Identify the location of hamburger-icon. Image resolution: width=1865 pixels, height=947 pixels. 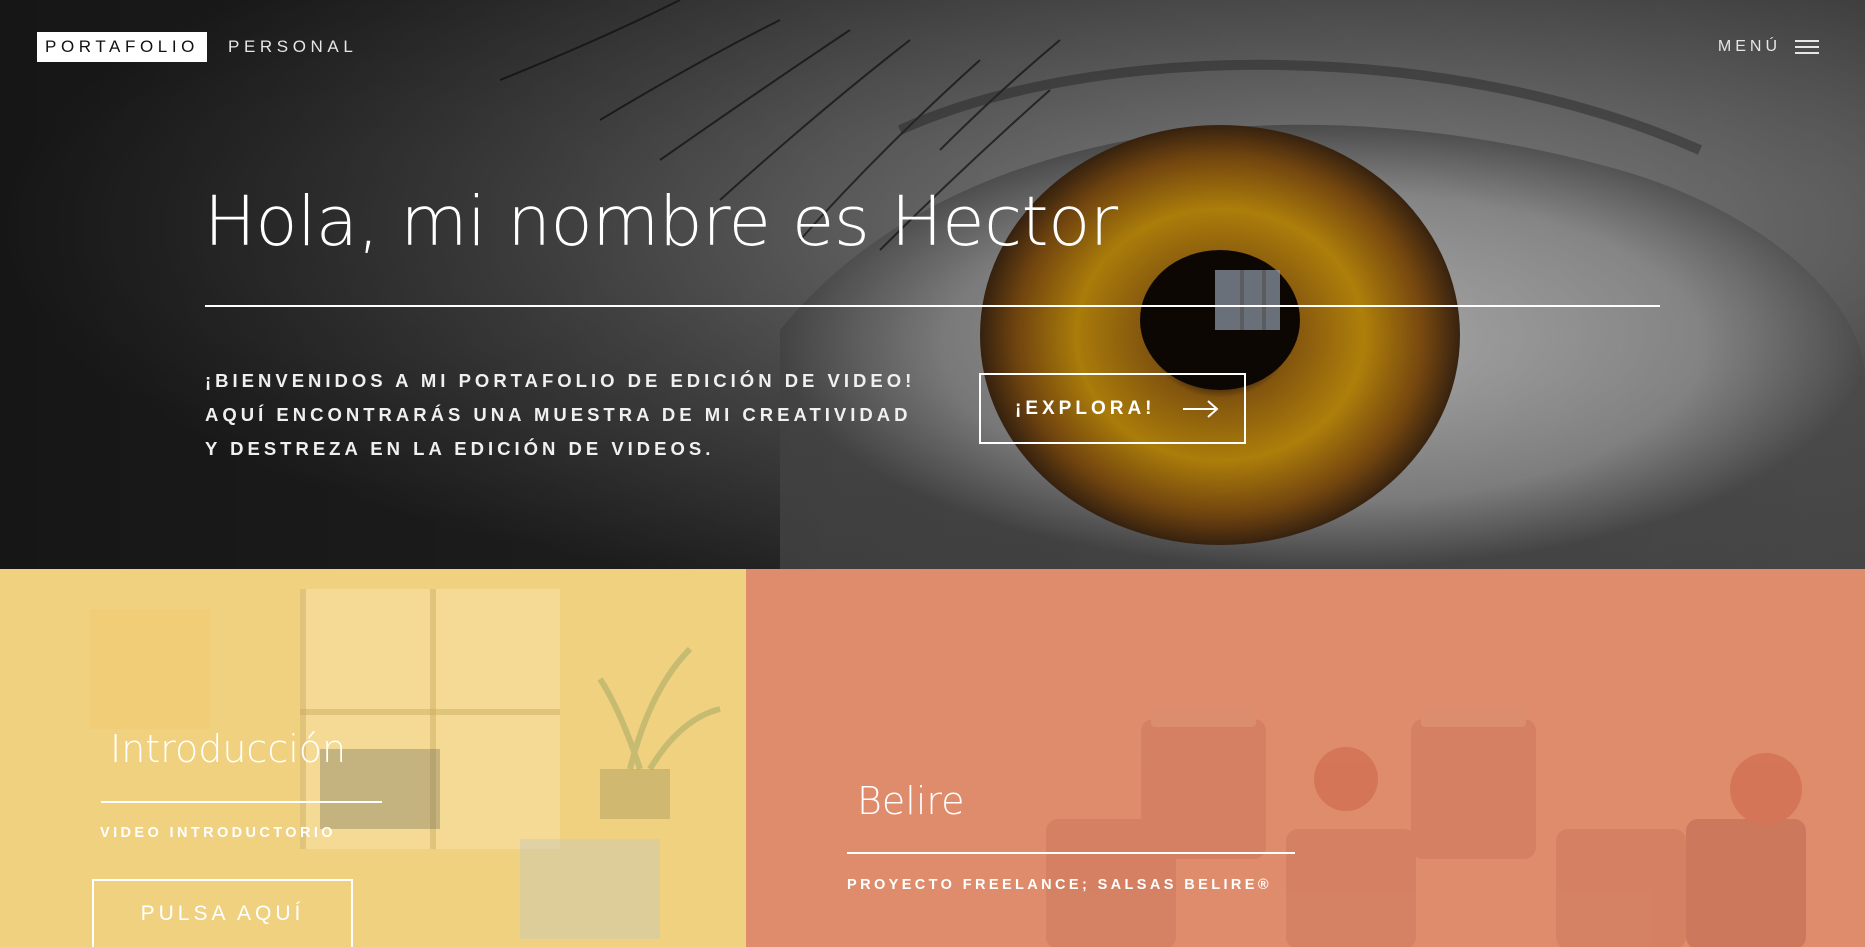
(1807, 47).